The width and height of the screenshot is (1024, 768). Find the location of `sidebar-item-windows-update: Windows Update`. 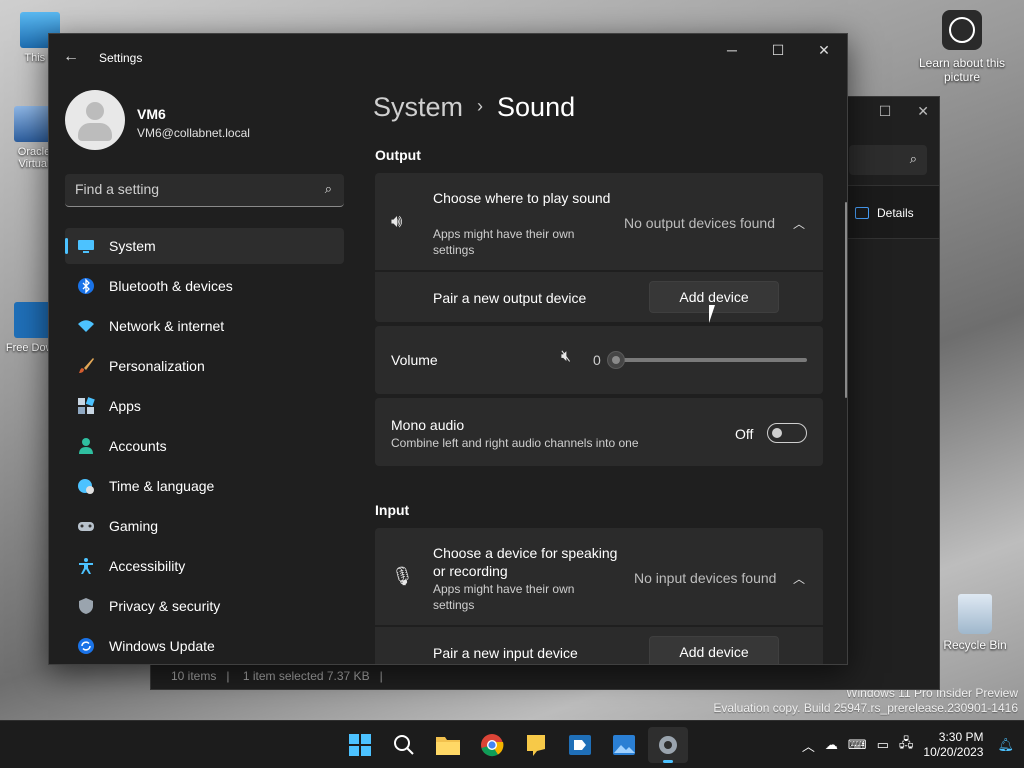

sidebar-item-windows-update: Windows Update is located at coordinates (204, 646).